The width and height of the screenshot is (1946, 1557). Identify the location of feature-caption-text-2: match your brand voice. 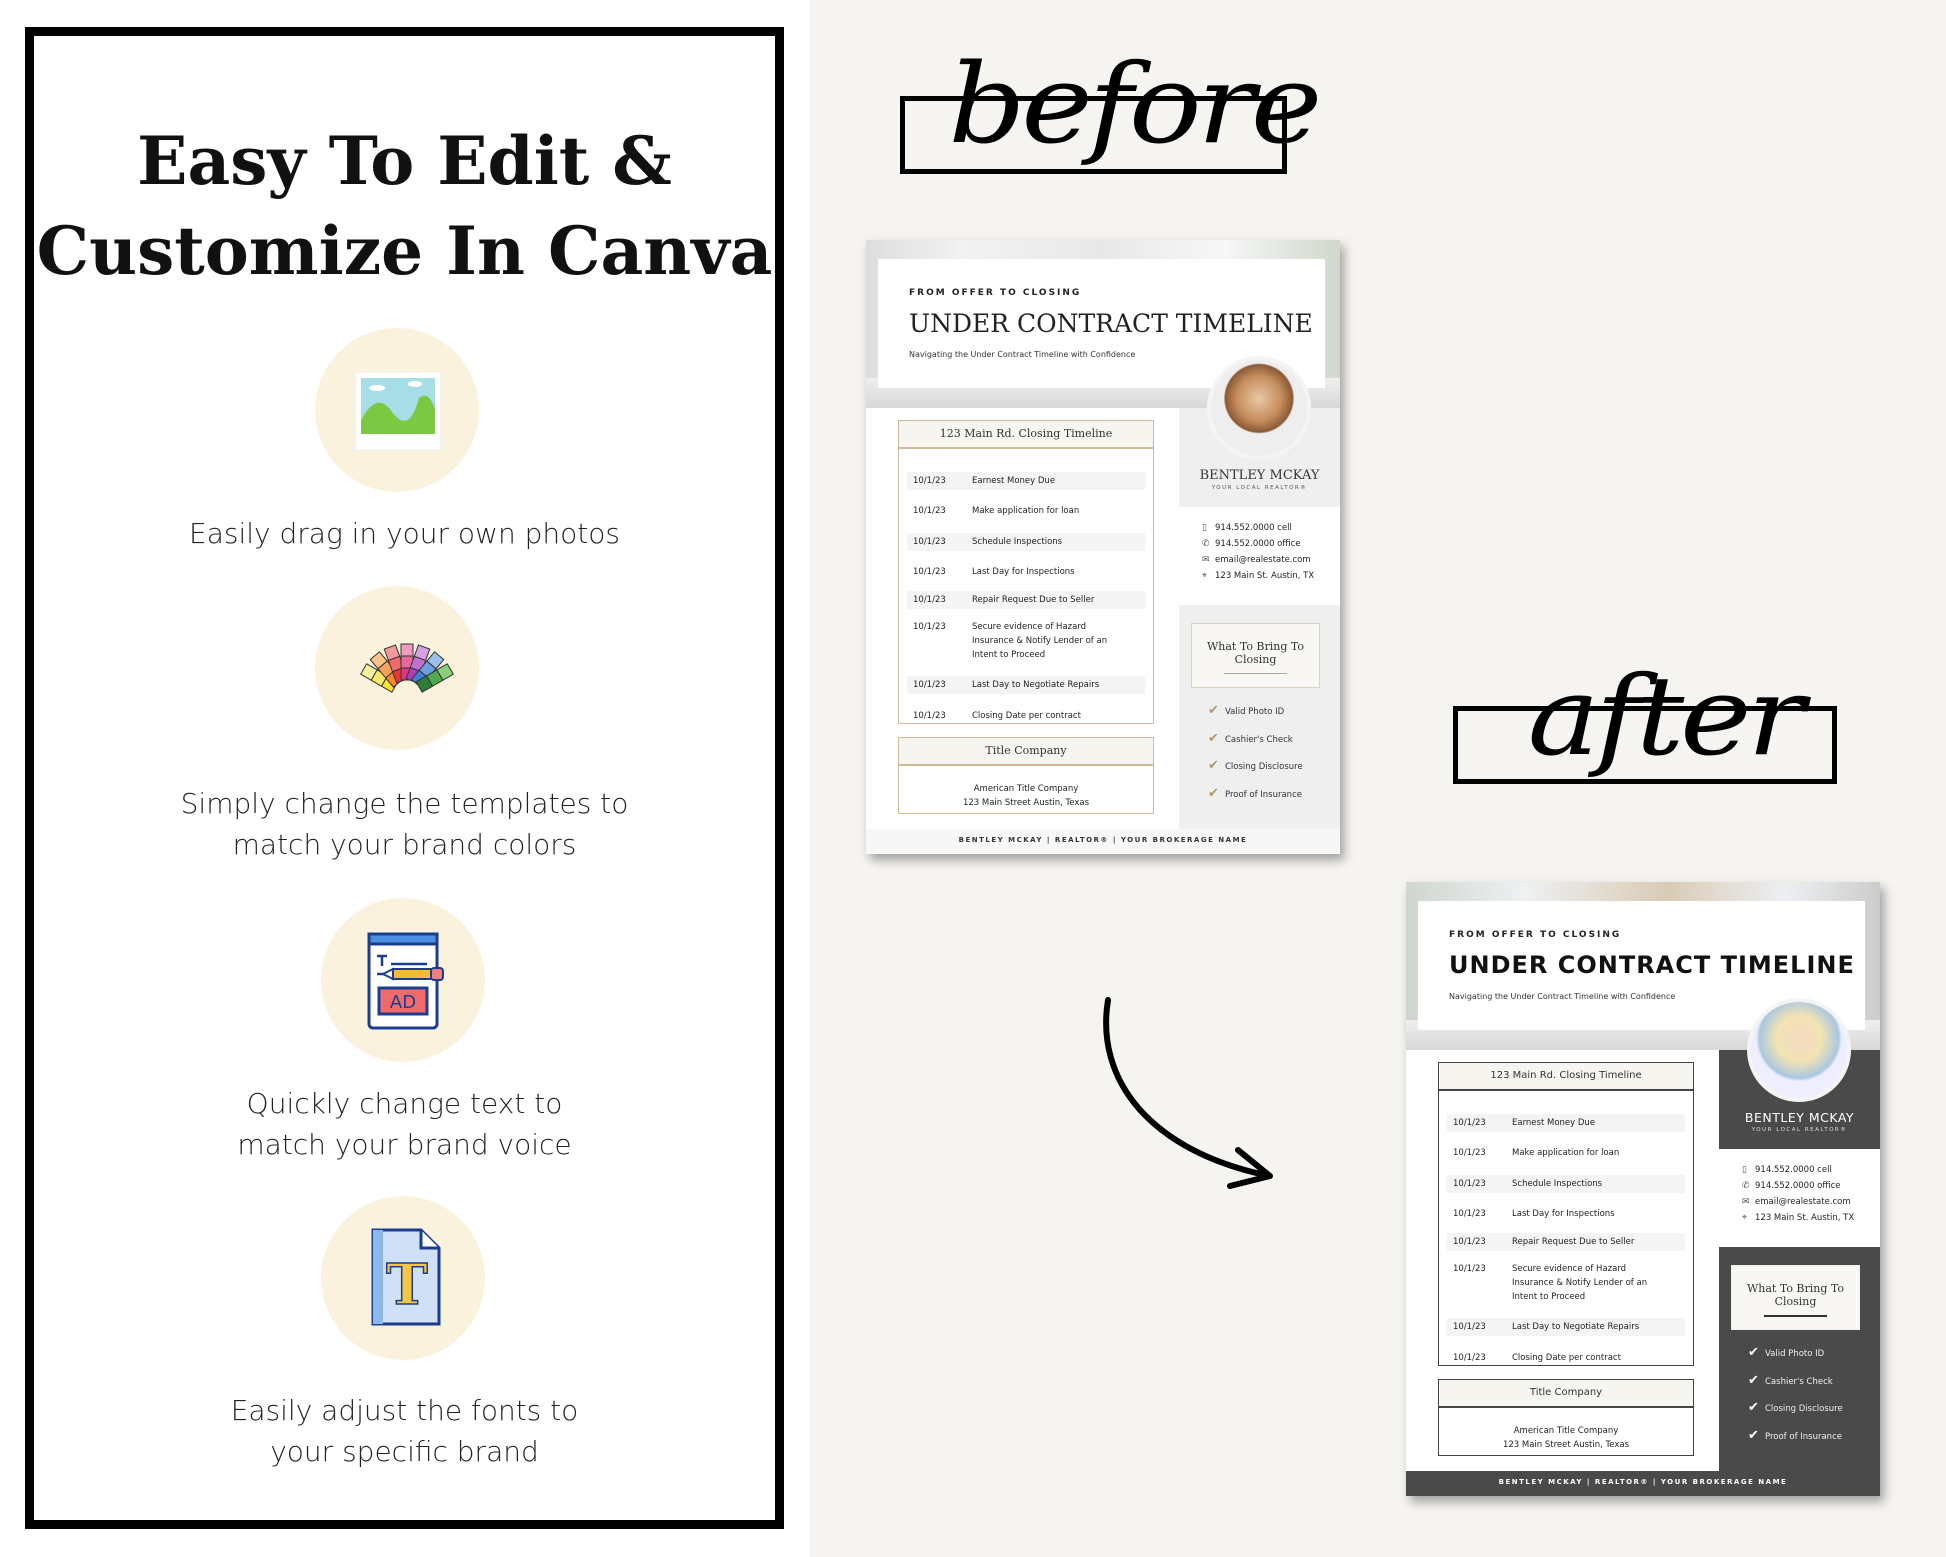
(404, 1144).